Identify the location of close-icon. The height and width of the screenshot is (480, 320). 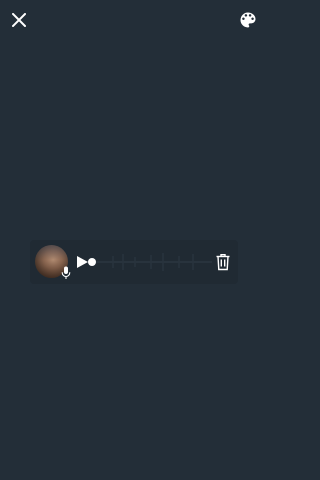
(19, 20).